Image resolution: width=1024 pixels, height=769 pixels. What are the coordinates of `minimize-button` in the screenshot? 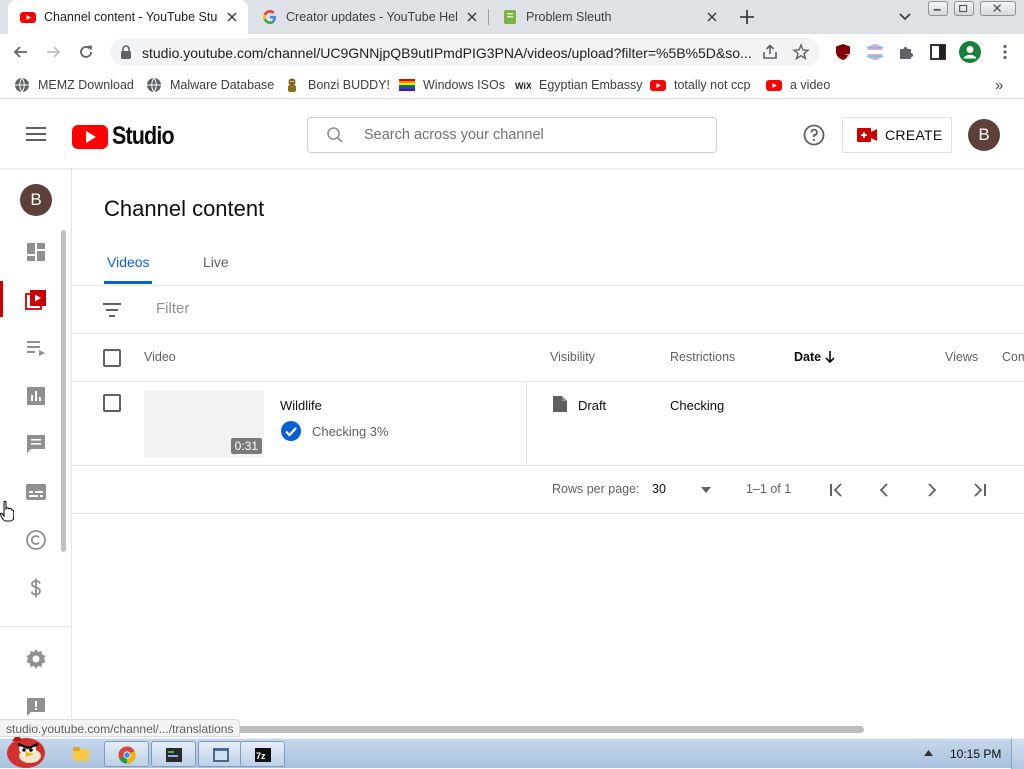 It's located at (938, 8).